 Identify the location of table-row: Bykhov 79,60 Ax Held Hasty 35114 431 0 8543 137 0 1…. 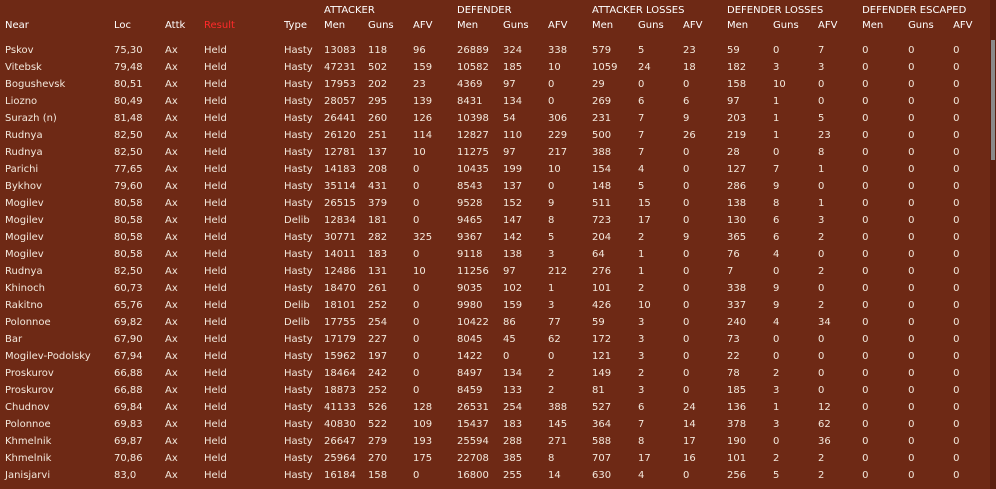
(495, 186).